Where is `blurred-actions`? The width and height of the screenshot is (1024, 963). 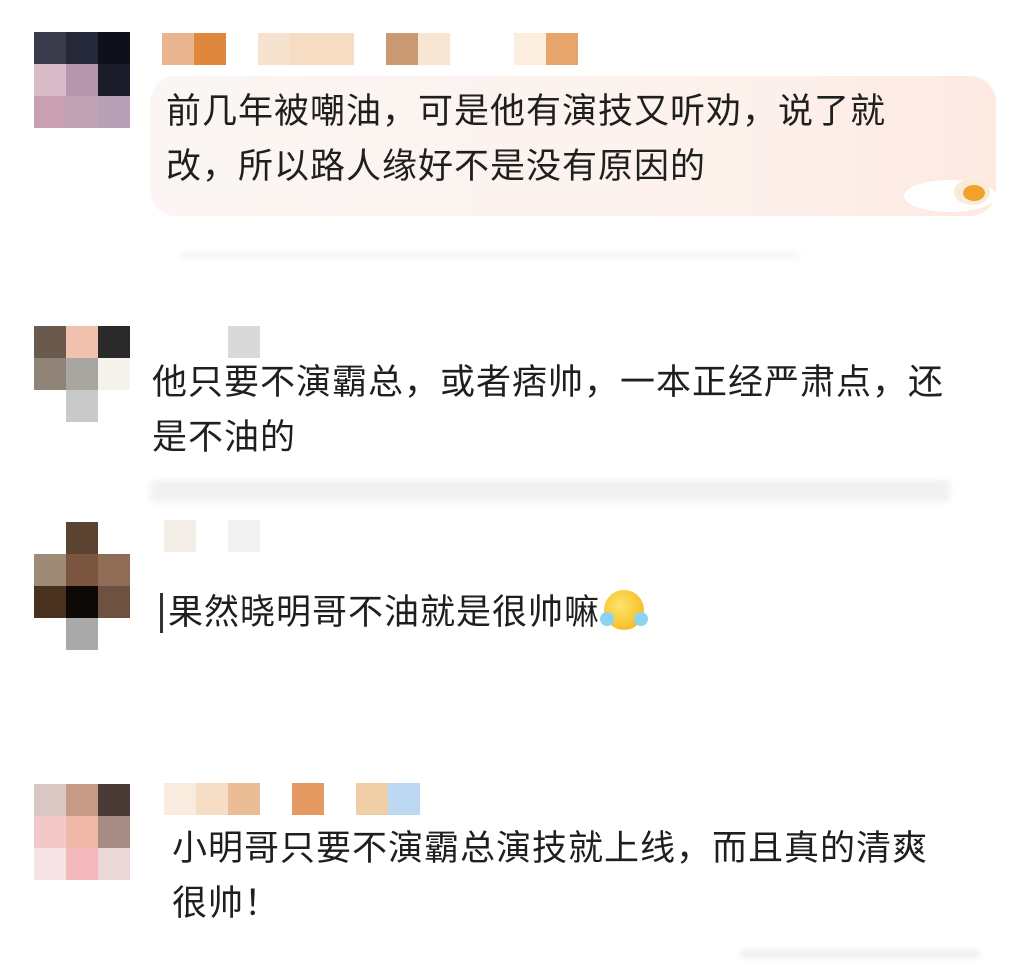 blurred-actions is located at coordinates (860, 954).